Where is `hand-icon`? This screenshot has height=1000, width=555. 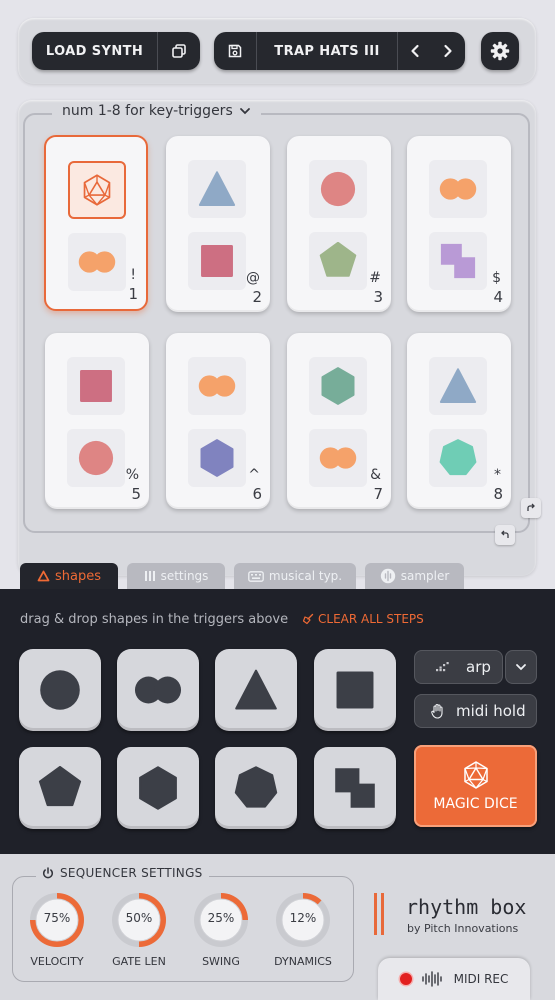
hand-icon is located at coordinates (437, 711).